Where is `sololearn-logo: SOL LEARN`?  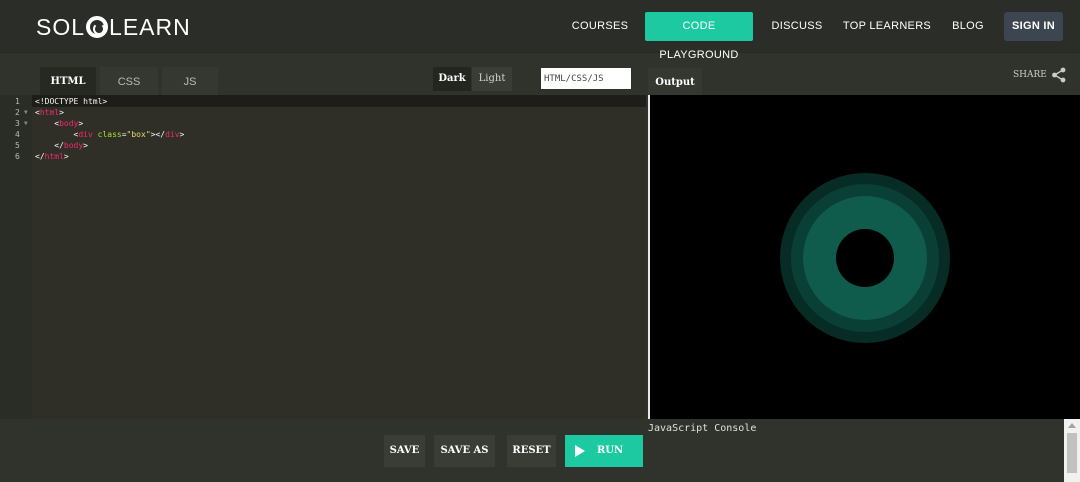
sololearn-logo: SOL LEARN is located at coordinates (113, 27).